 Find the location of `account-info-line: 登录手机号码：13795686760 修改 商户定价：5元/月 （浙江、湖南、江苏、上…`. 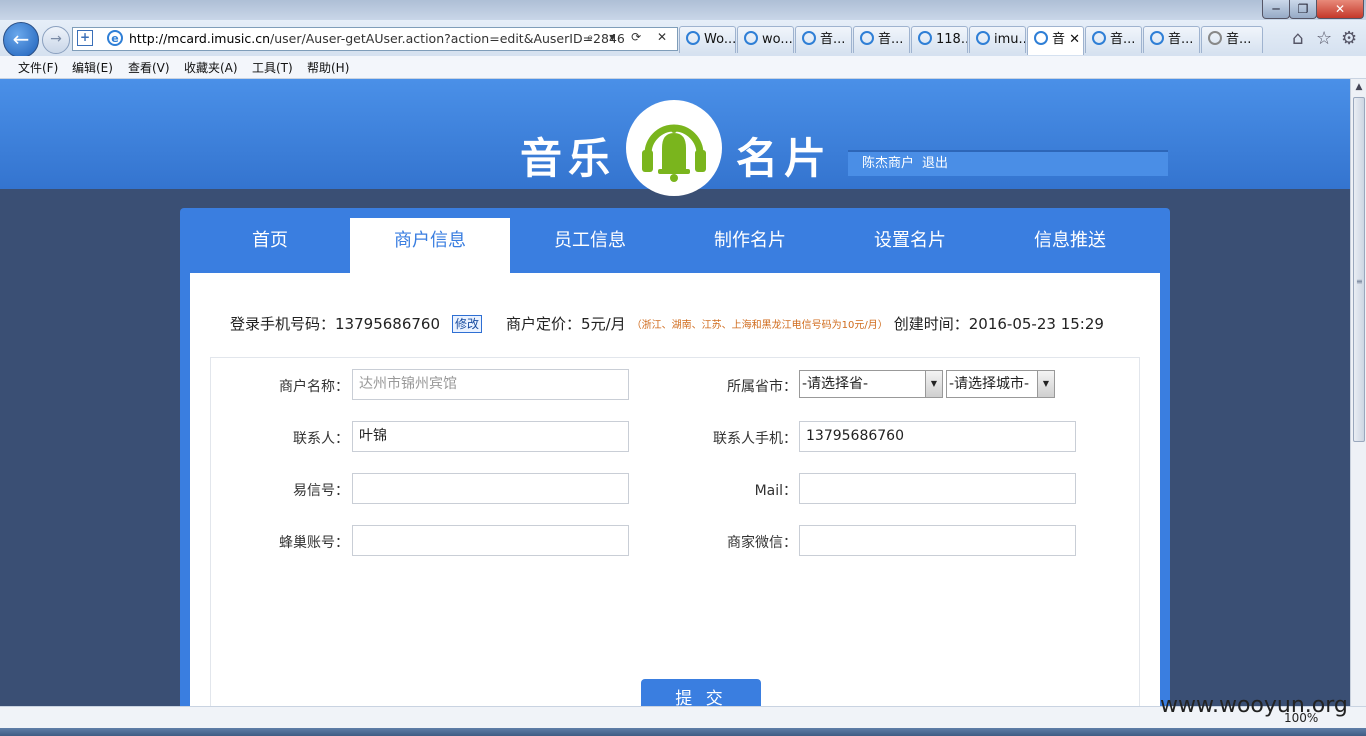

account-info-line: 登录手机号码：13795686760 修改 商户定价：5元/月 （浙江、湖南、江苏、上… is located at coordinates (667, 323).